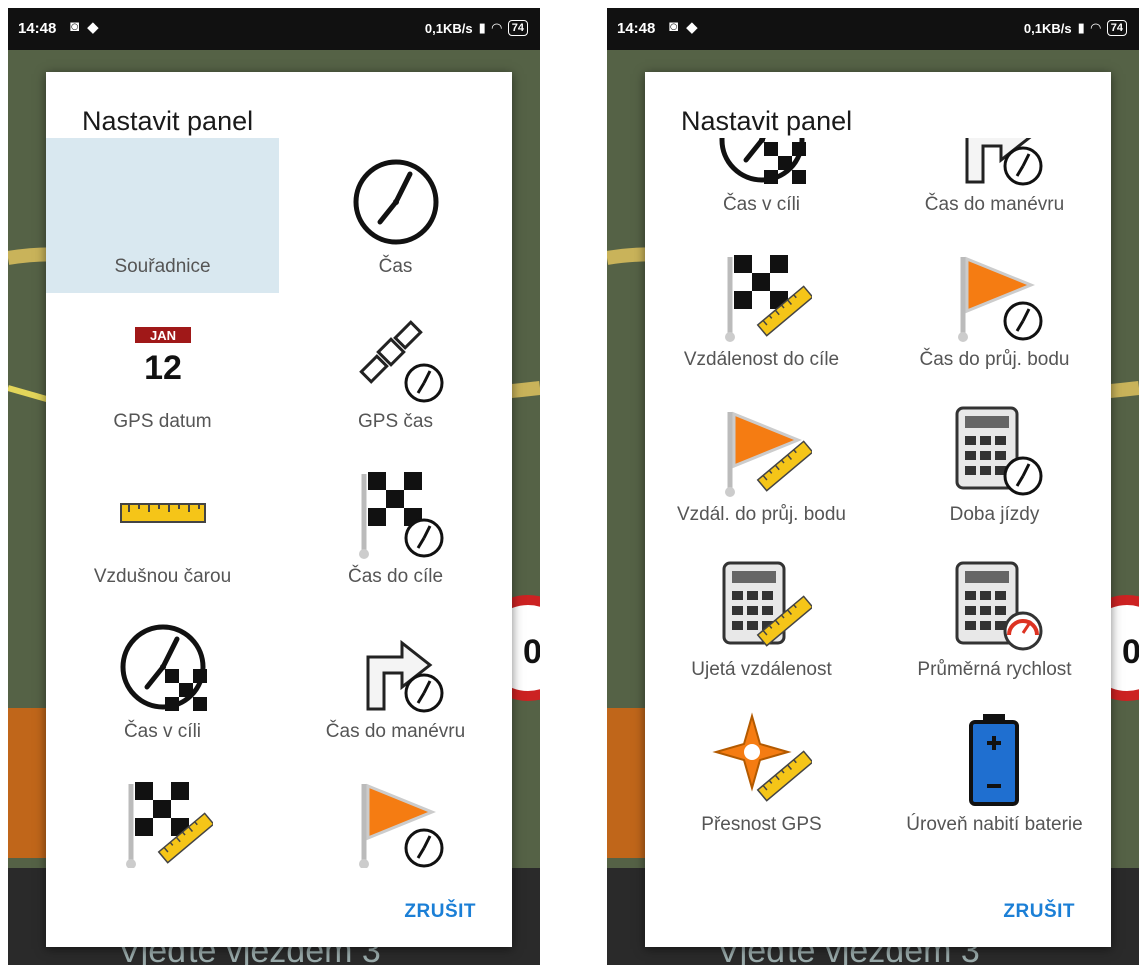 The width and height of the screenshot is (1139, 965). What do you see at coordinates (395, 202) in the screenshot?
I see `clock-icon` at bounding box center [395, 202].